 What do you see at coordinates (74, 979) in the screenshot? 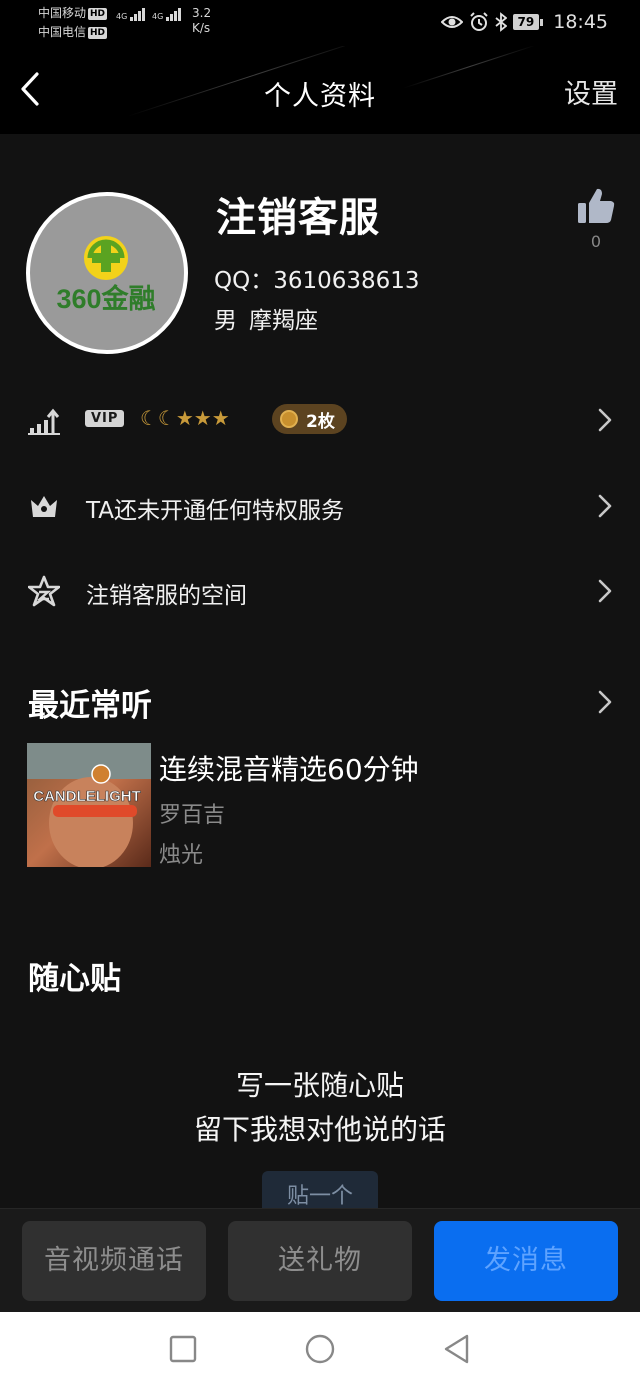
I see `sticky-note-section-title: 随心贴` at bounding box center [74, 979].